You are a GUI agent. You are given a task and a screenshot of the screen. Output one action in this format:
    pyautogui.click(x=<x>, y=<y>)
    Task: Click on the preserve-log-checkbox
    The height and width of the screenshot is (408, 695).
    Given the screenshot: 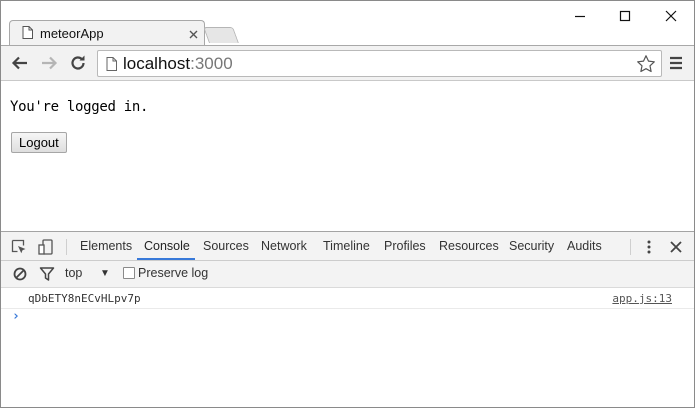 What is the action you would take?
    pyautogui.click(x=129, y=273)
    